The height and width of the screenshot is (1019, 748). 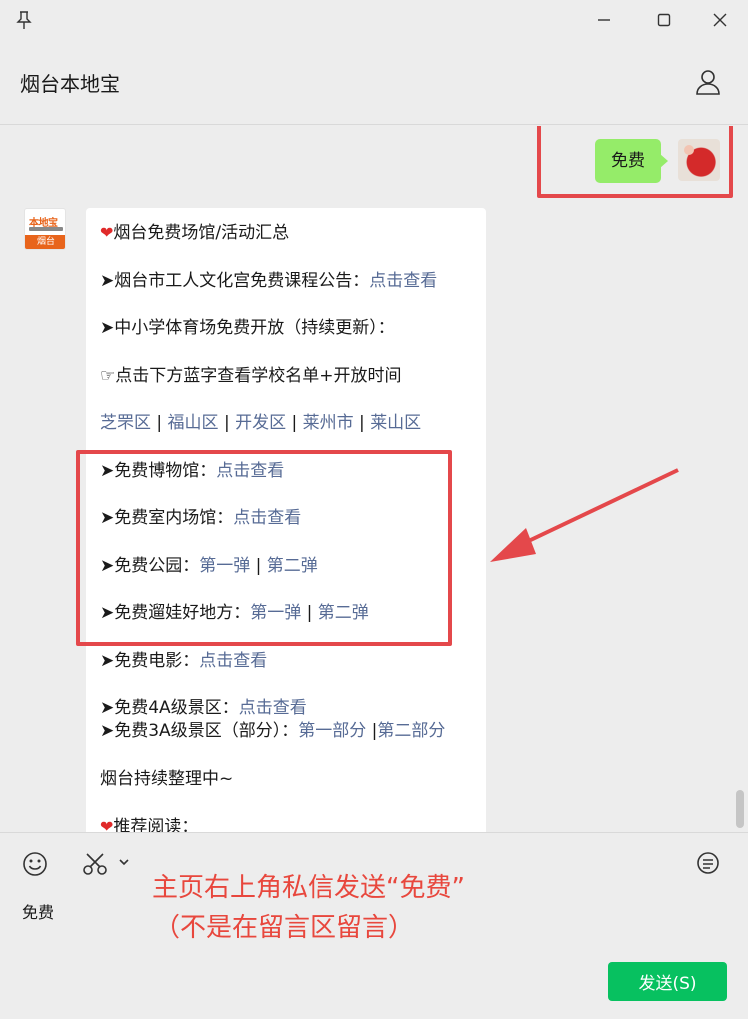 What do you see at coordinates (664, 20) in the screenshot?
I see `maximize-icon` at bounding box center [664, 20].